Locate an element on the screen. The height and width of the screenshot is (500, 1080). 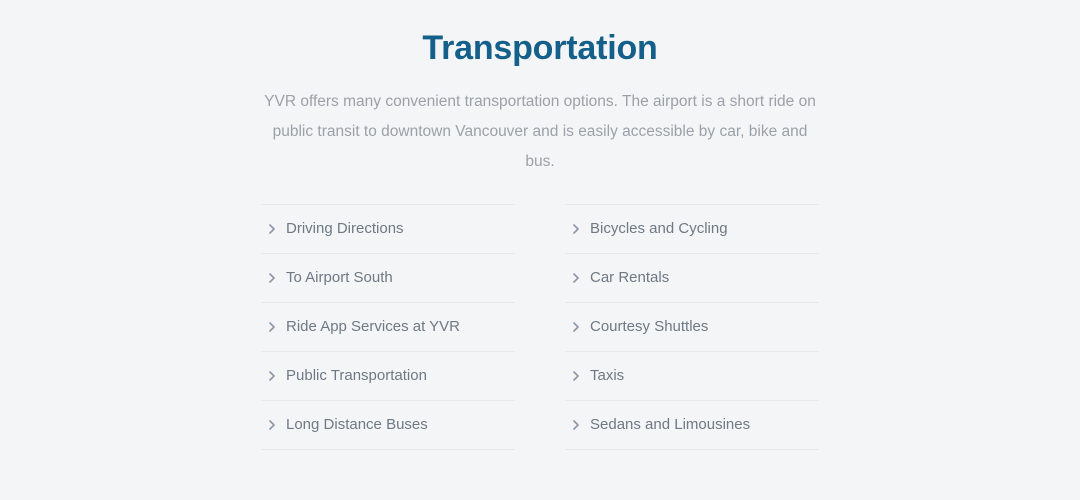
list-item: Long Distance Buses is located at coordinates (388, 425).